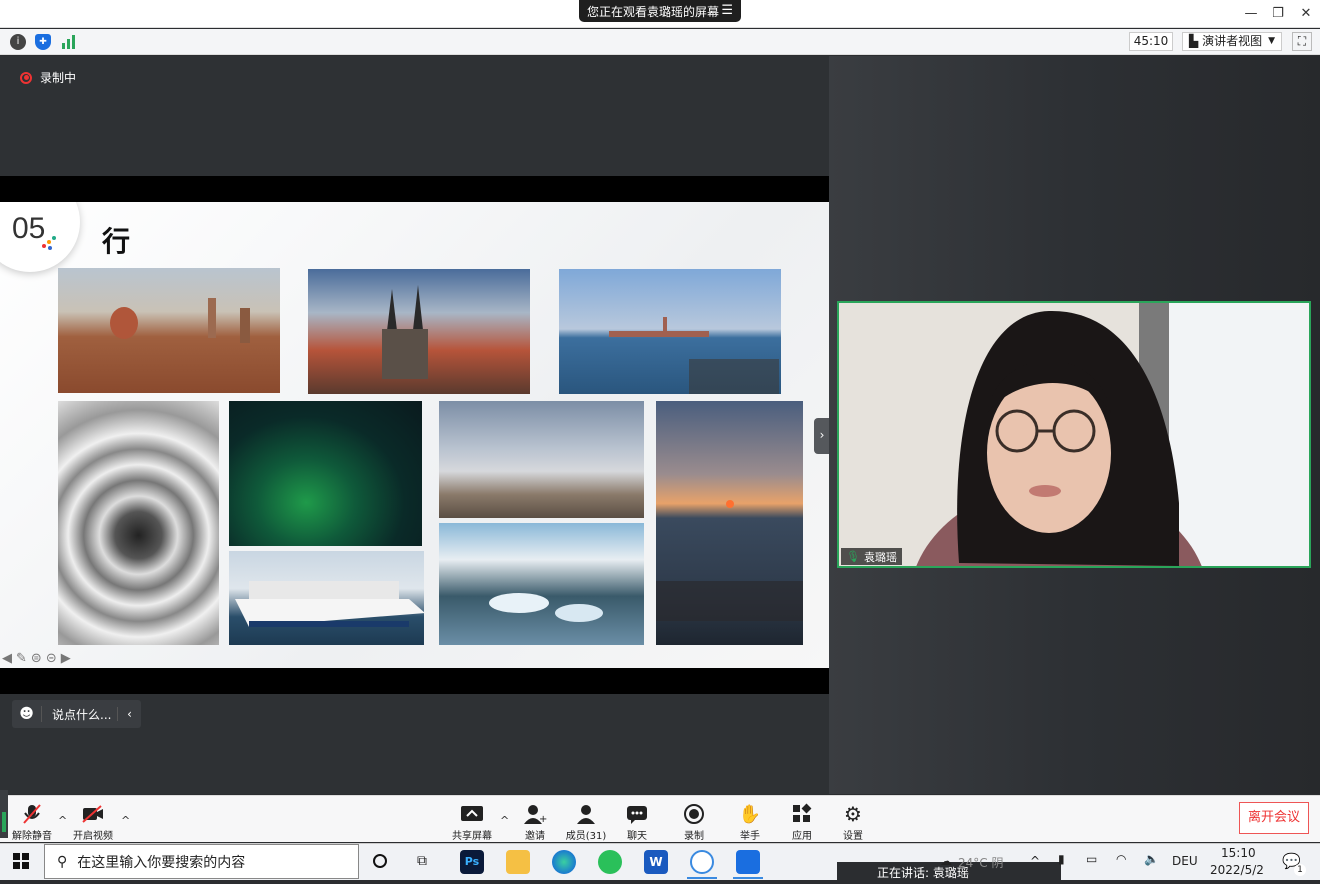 The image size is (1320, 884). I want to click on collapse-panel-button: ›, so click(822, 436).